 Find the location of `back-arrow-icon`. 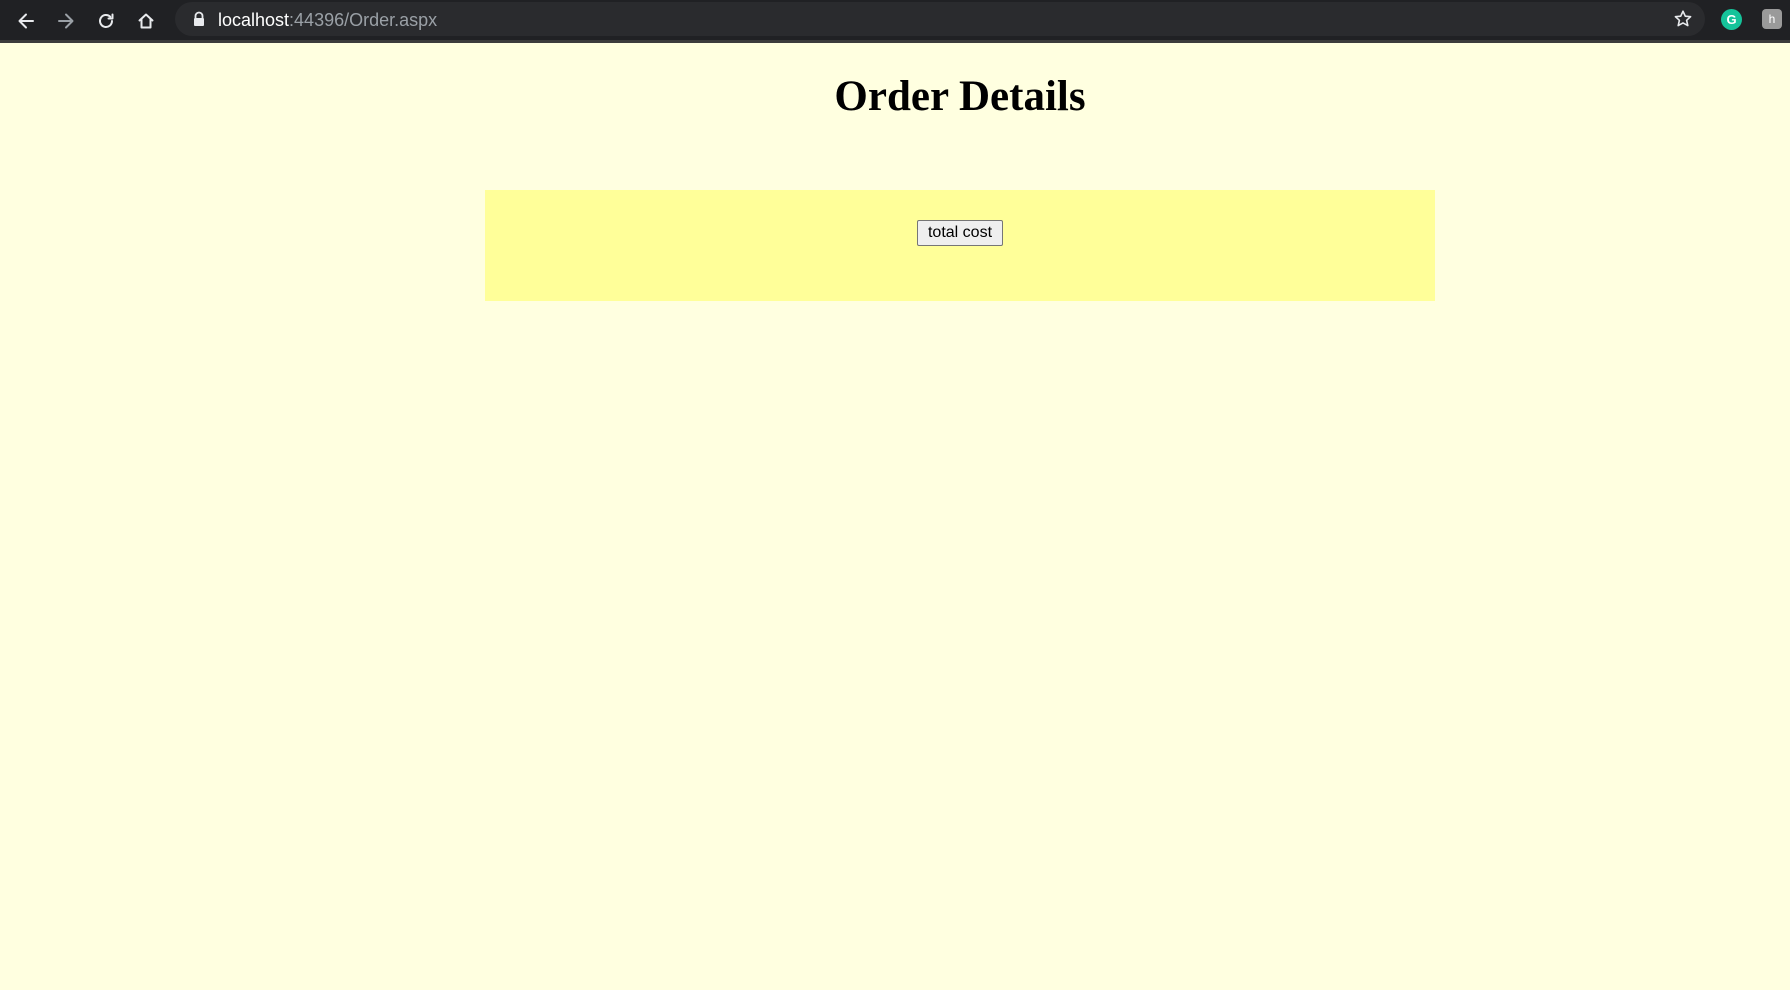

back-arrow-icon is located at coordinates (26, 21).